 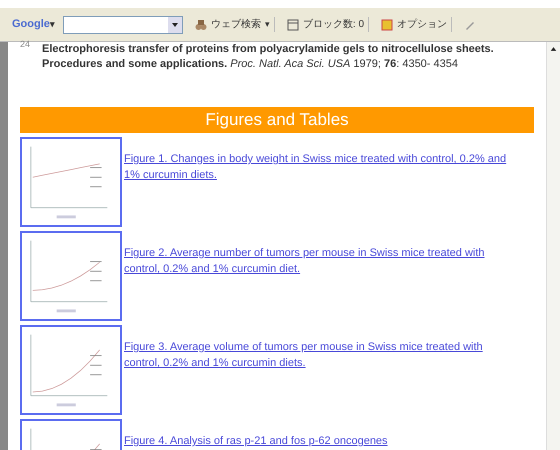 I want to click on search-button: ウェブ検索 ▾, so click(x=232, y=24).